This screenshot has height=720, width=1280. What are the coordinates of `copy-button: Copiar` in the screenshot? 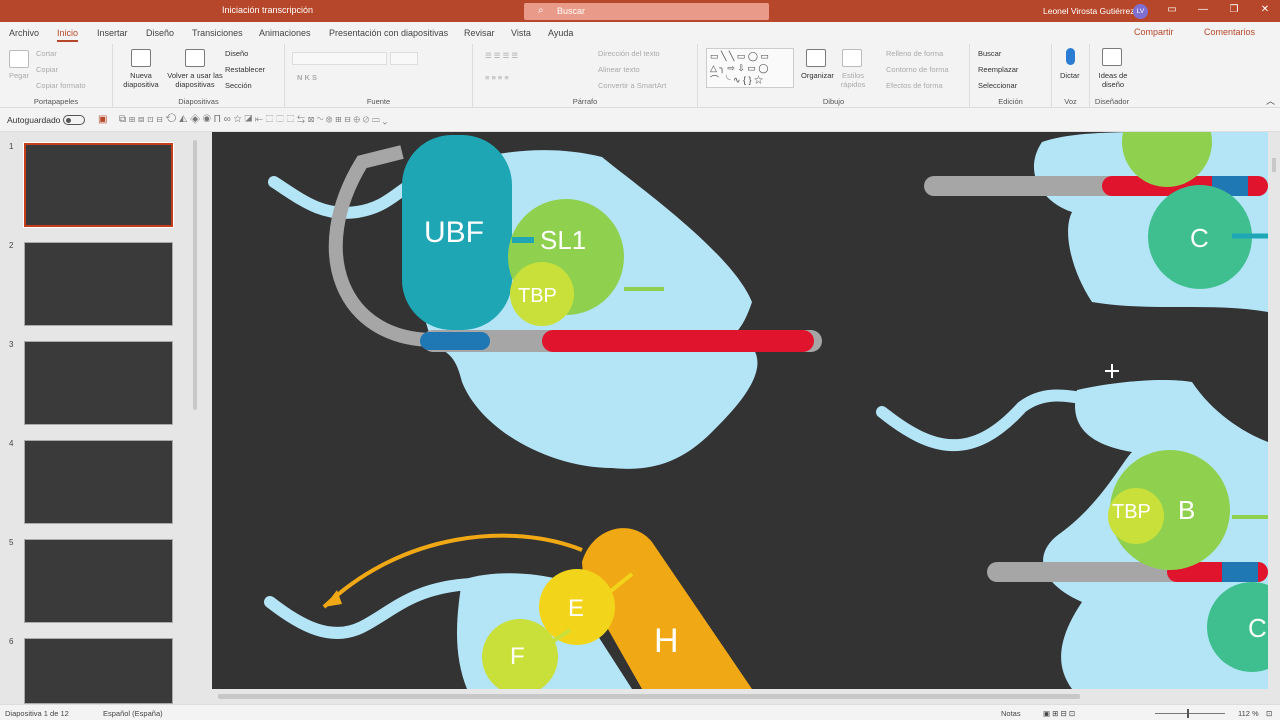 It's located at (47, 69).